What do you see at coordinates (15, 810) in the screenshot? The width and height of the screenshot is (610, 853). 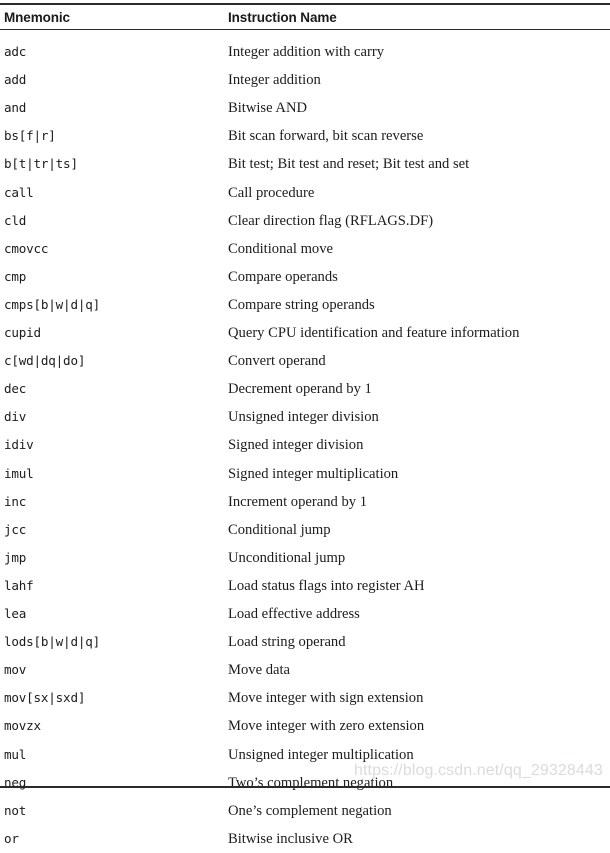 I see `cell-mnemonic: not` at bounding box center [15, 810].